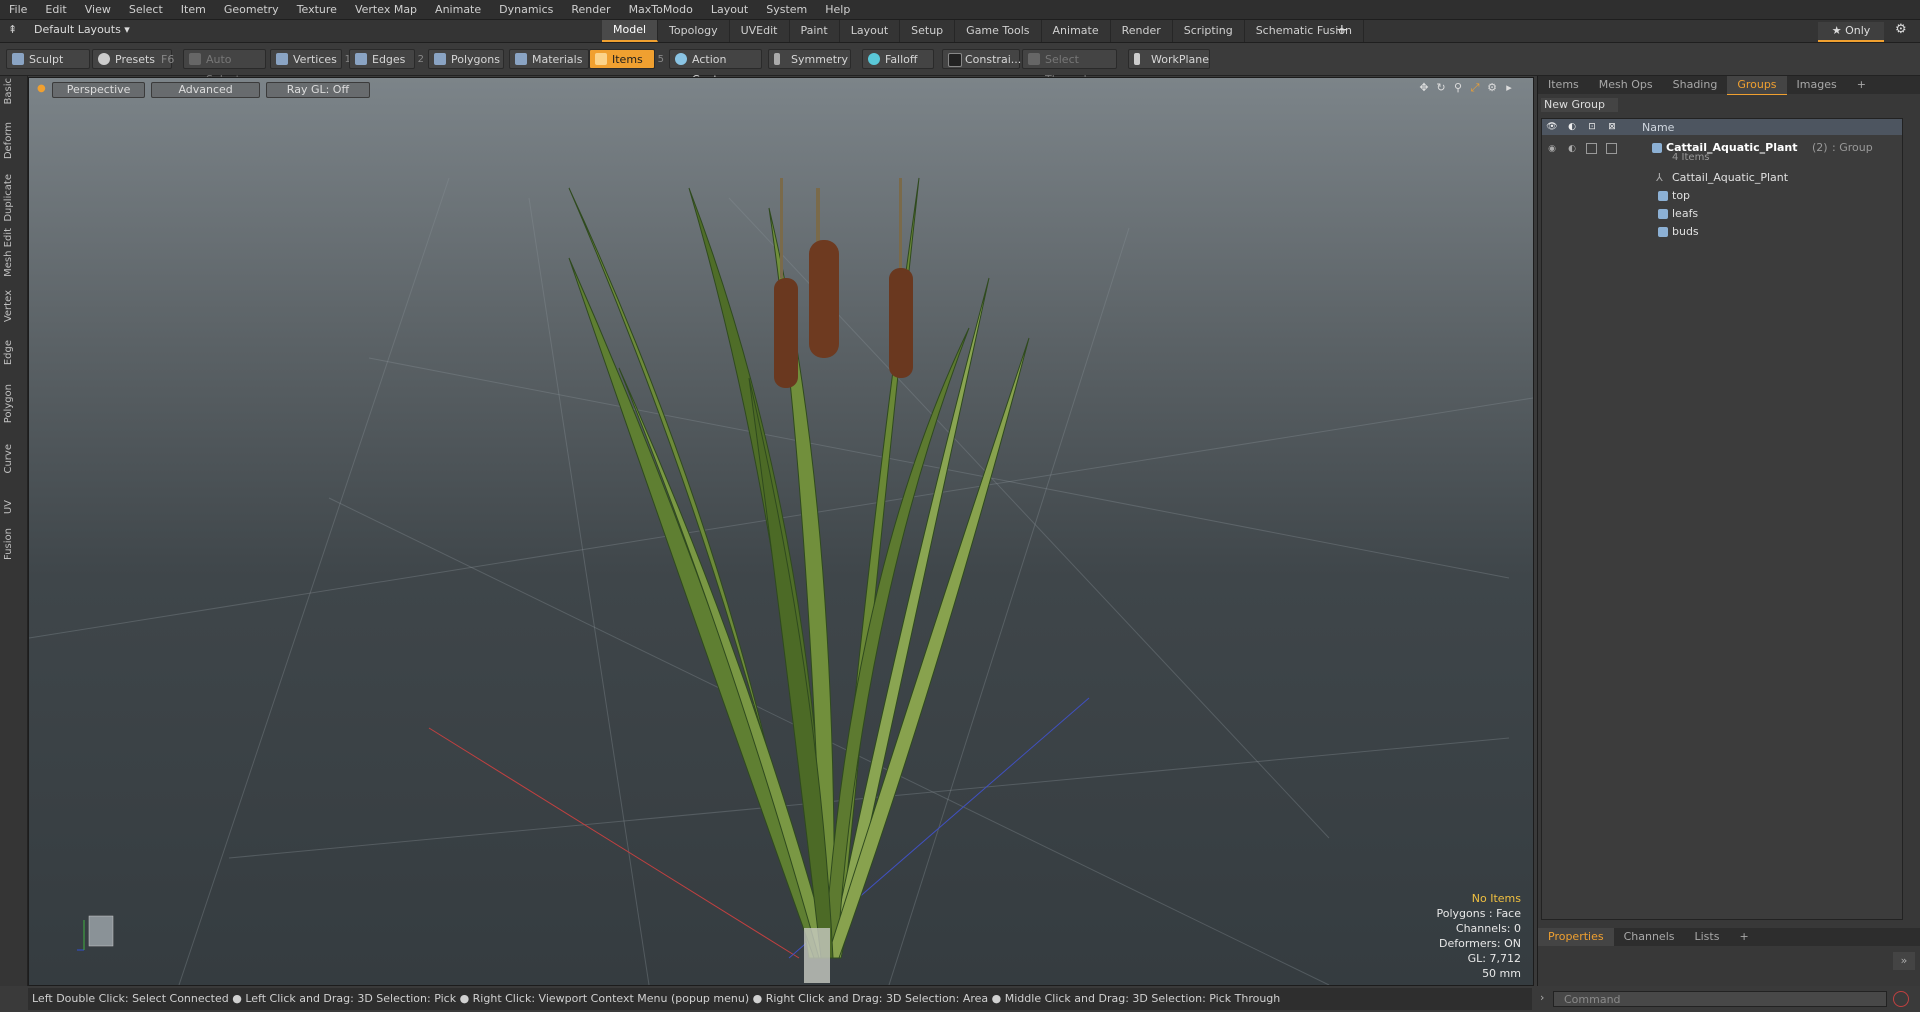  What do you see at coordinates (13, 140) in the screenshot?
I see `left-tab: Deform` at bounding box center [13, 140].